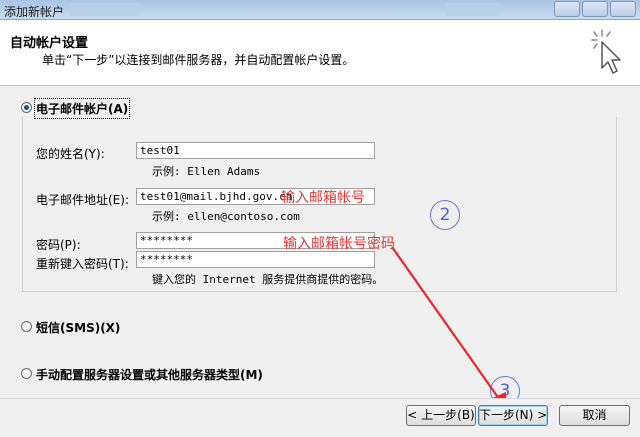 The width and height of the screenshot is (640, 437). I want to click on close-button, so click(623, 9).